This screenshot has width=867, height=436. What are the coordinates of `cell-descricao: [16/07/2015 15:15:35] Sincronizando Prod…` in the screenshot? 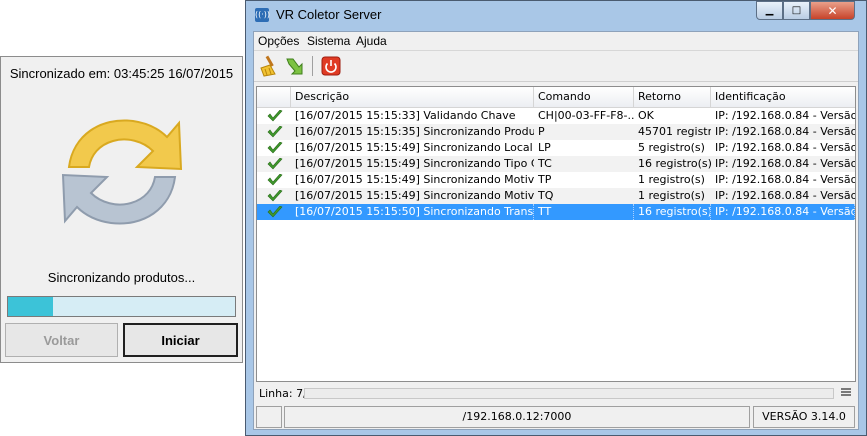 It's located at (414, 131).